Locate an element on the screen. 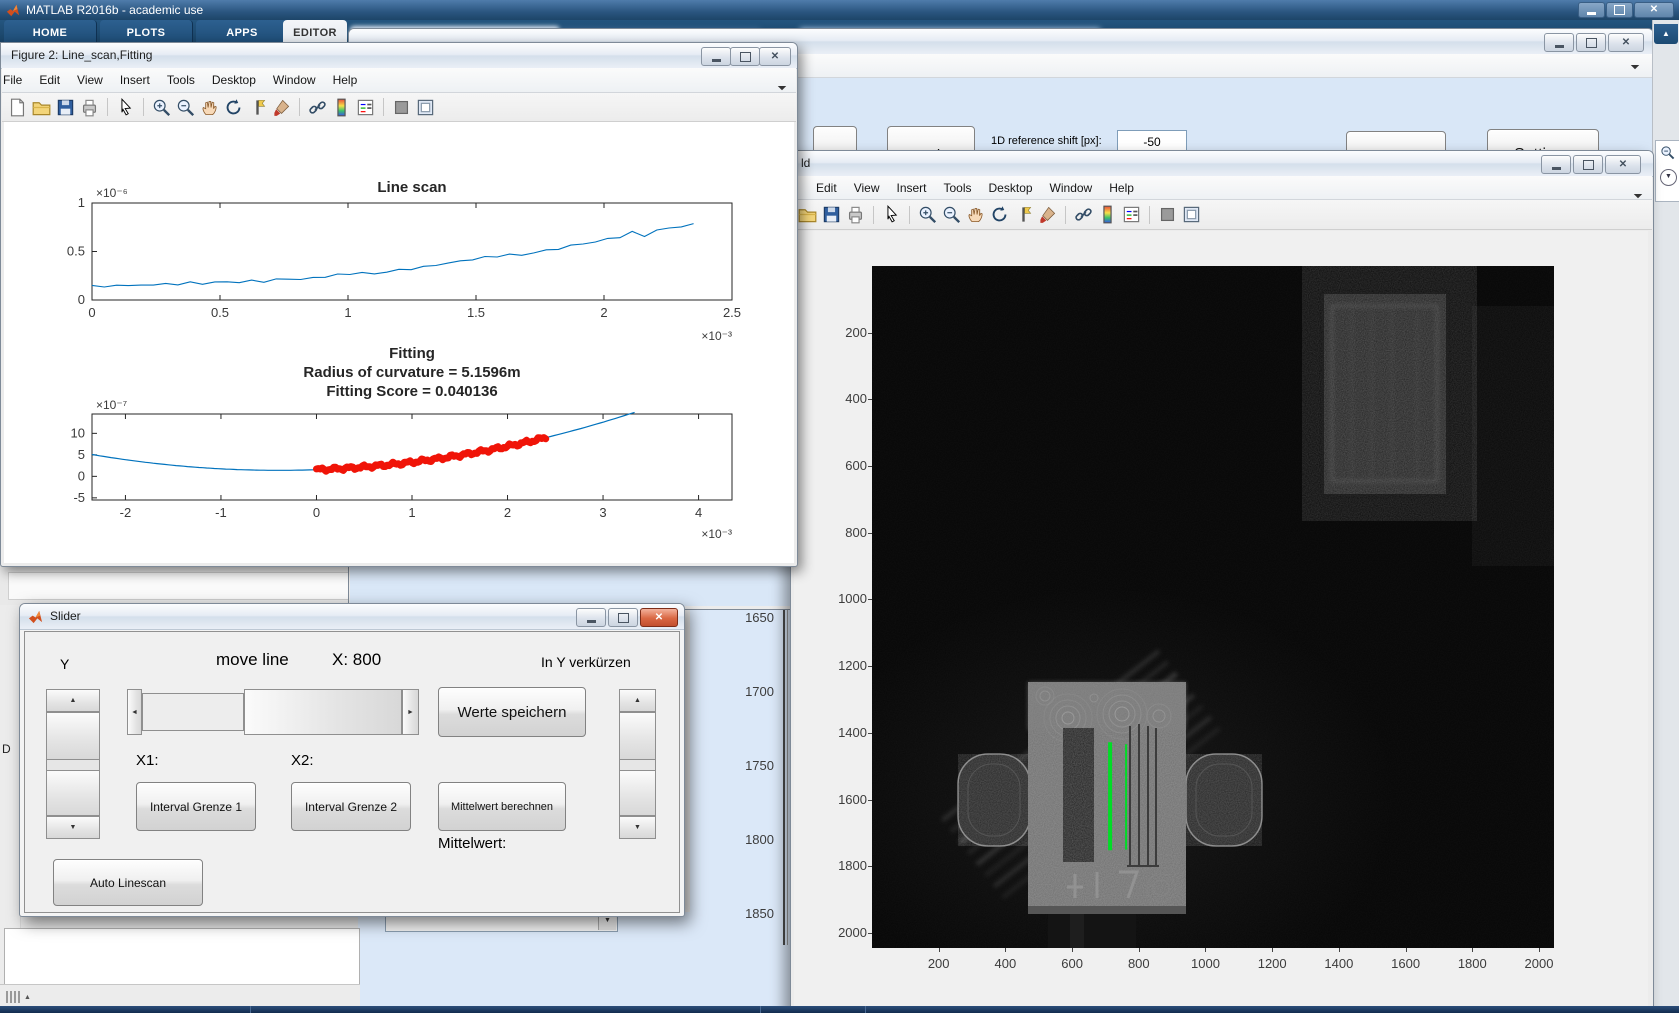  figure2-maximize-button is located at coordinates (745, 56).